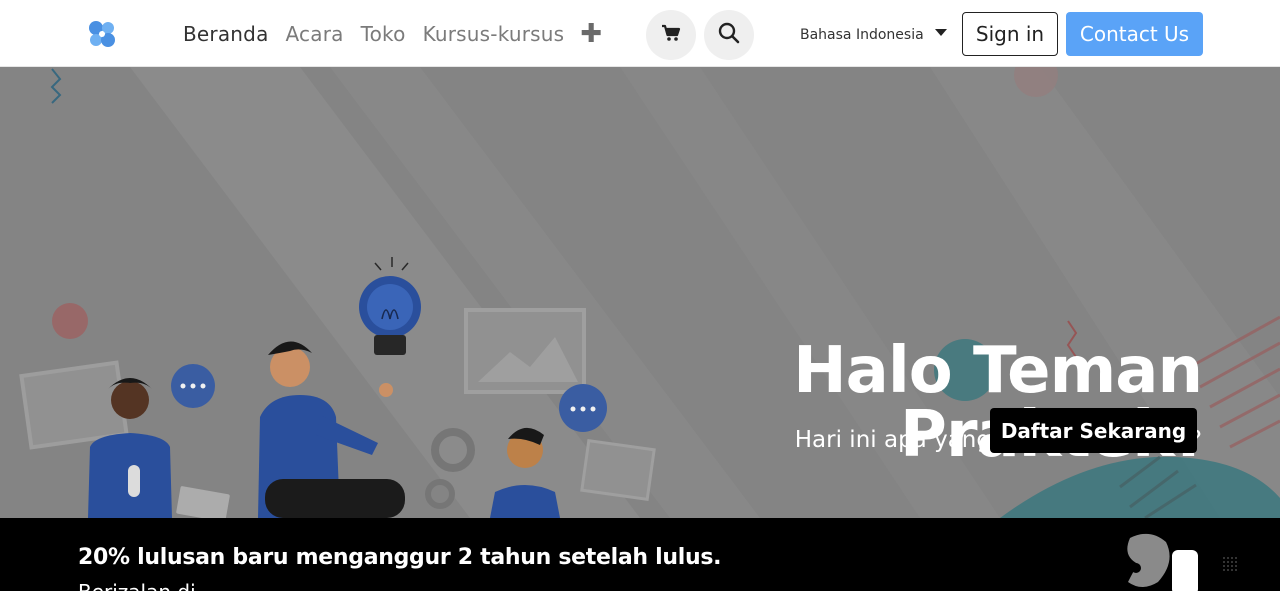 The height and width of the screenshot is (591, 1280). What do you see at coordinates (940, 32) in the screenshot?
I see `caret-down-icon` at bounding box center [940, 32].